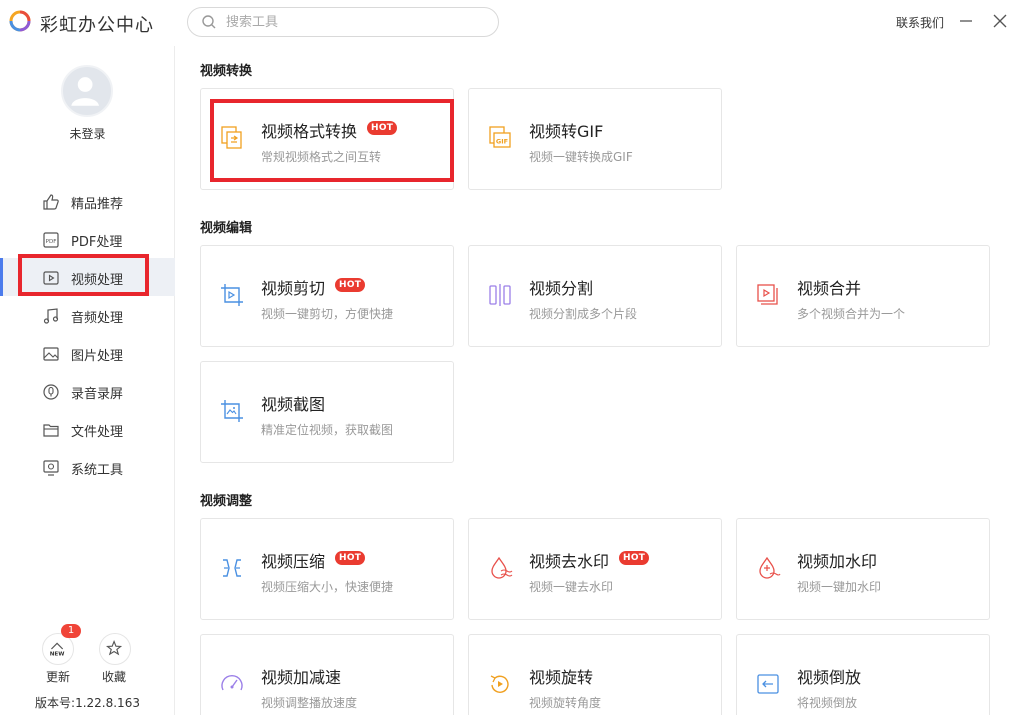  I want to click on svg-text: PDF, so click(51, 242).